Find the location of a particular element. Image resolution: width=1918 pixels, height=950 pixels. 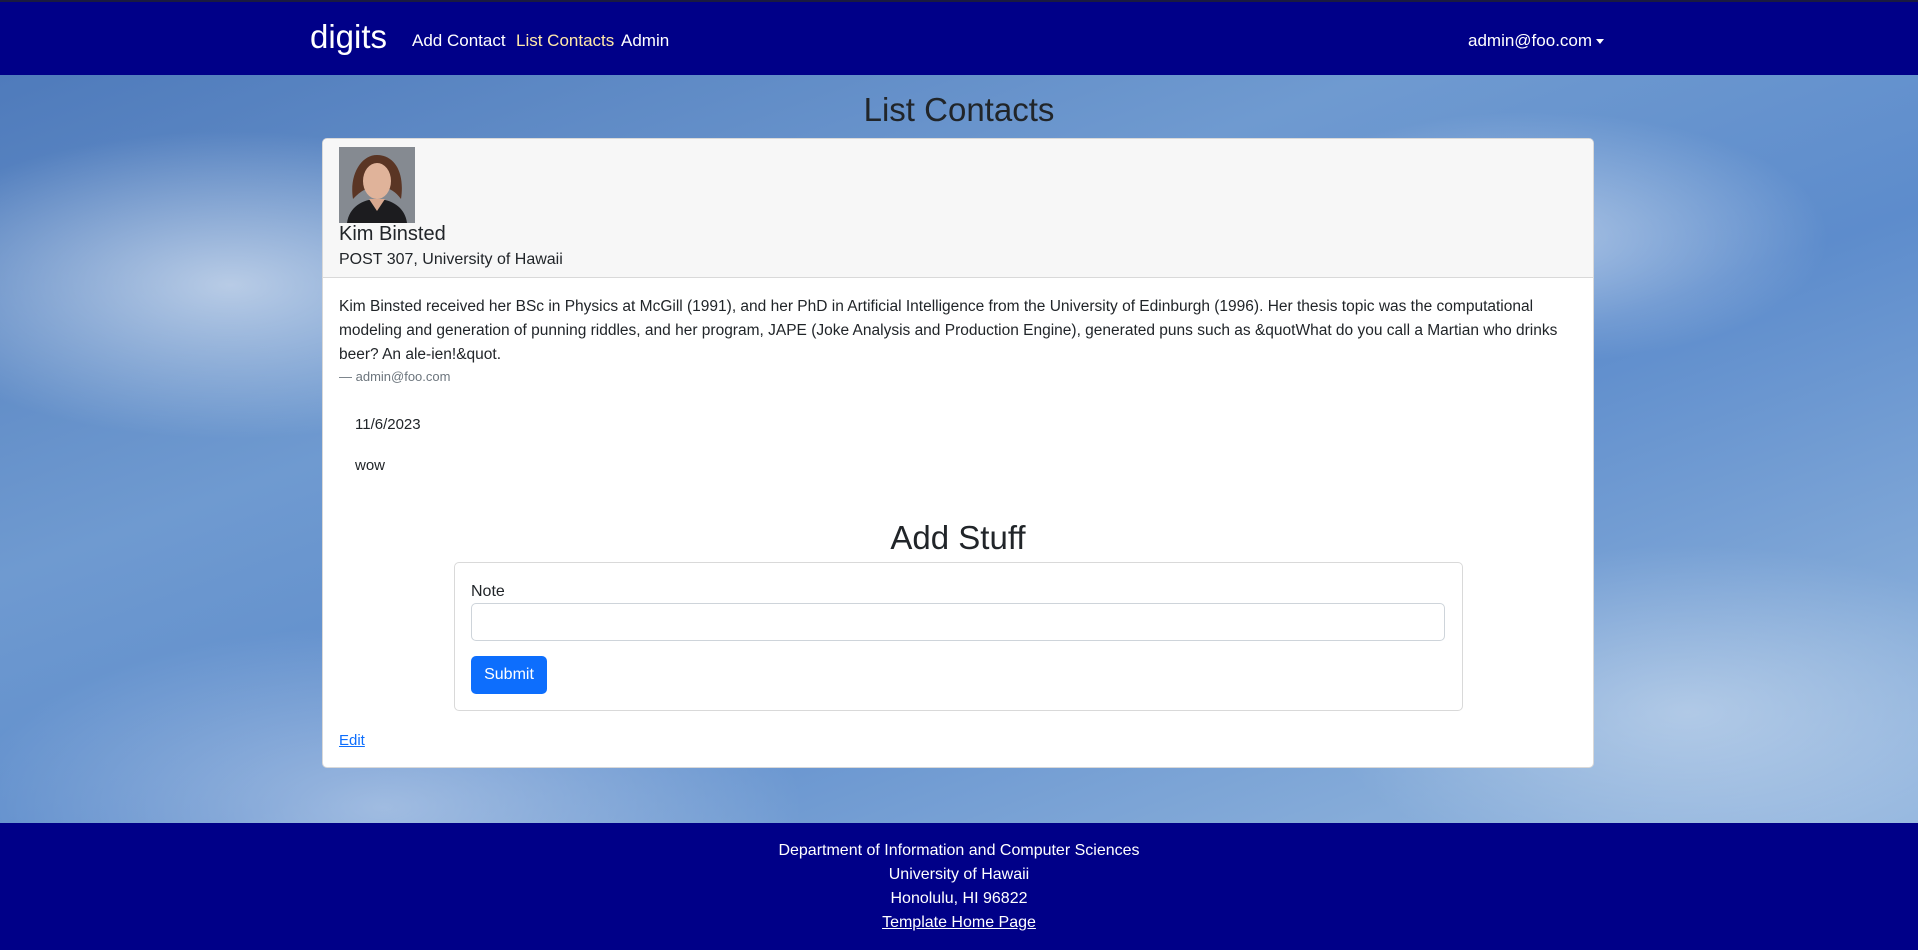

template-home-link: Template Home Page is located at coordinates (959, 922).